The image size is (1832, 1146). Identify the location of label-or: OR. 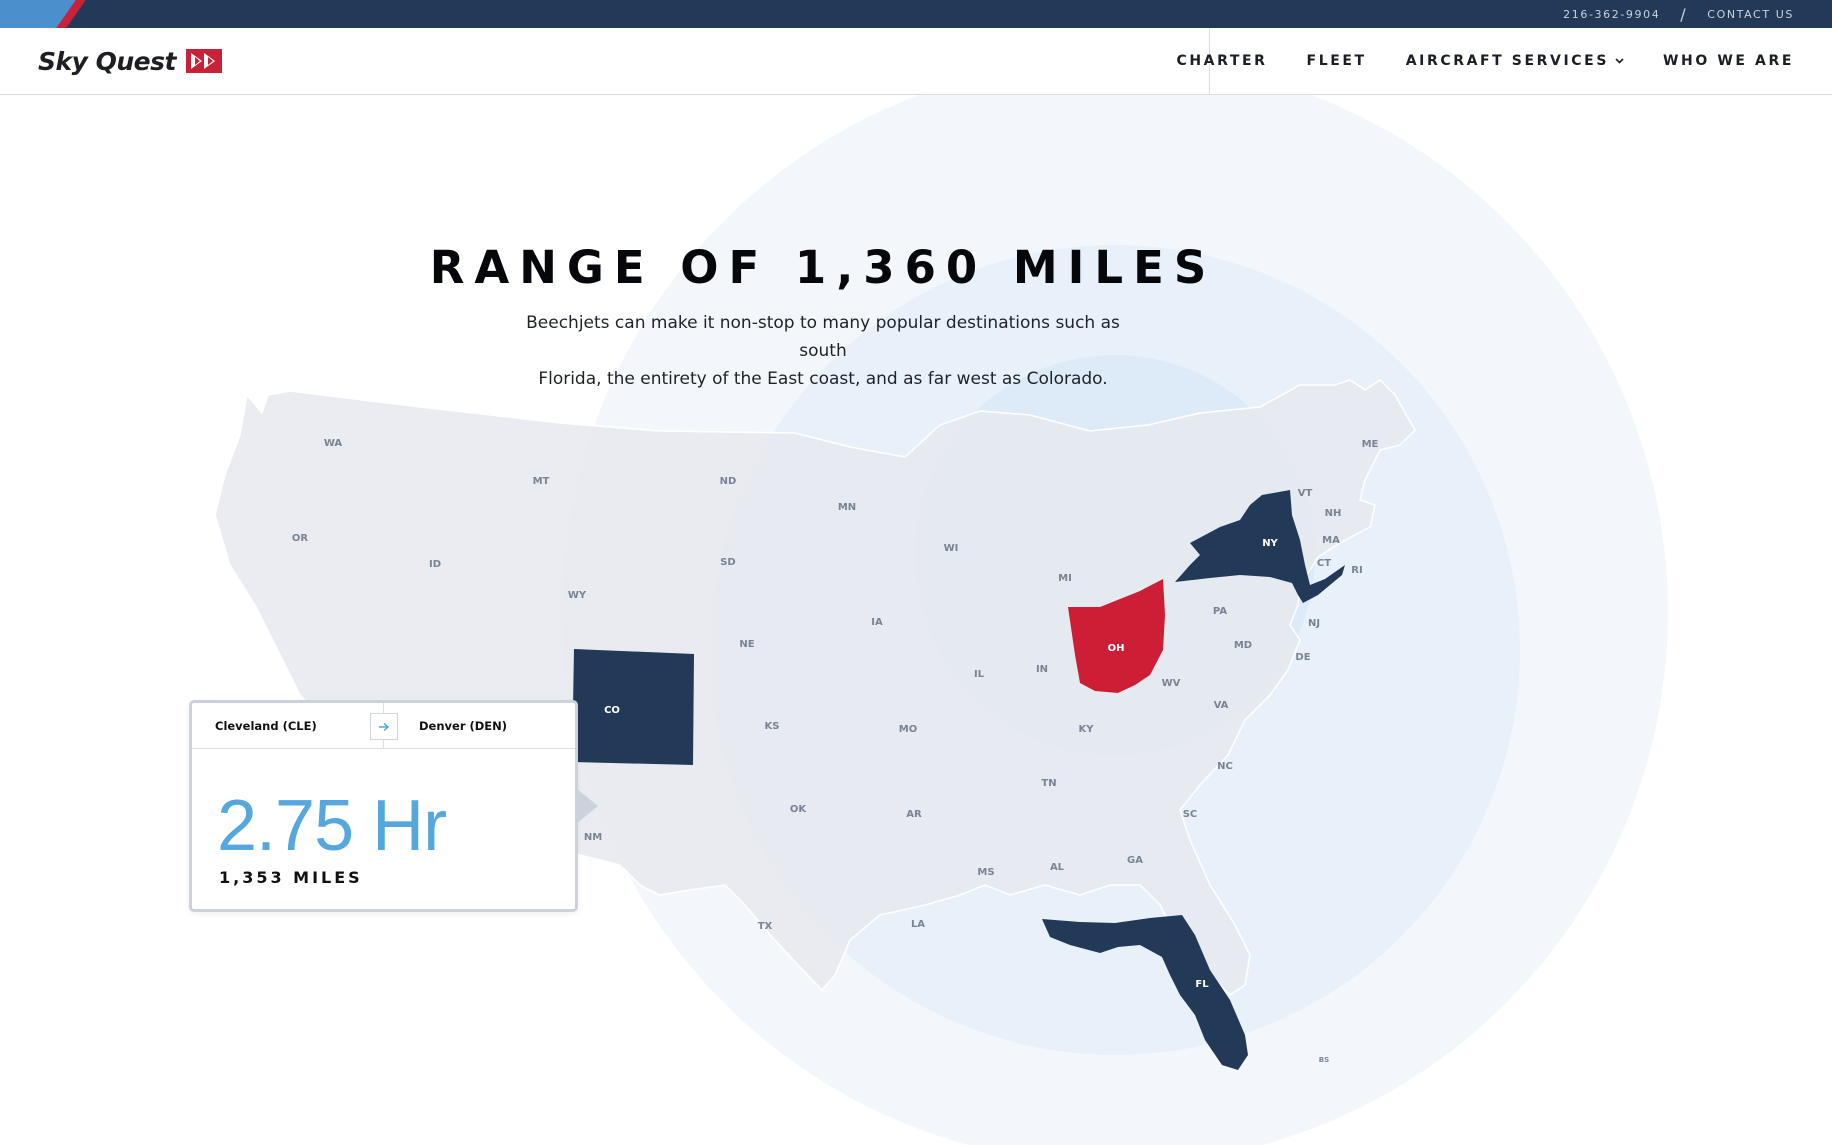
(300, 538).